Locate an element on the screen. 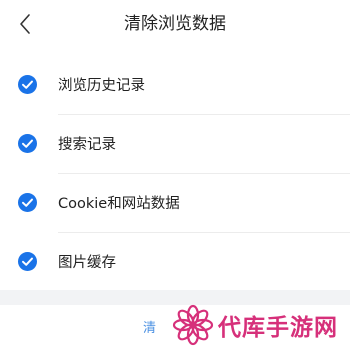 The width and height of the screenshot is (350, 350). option-label: 搜索记录 is located at coordinates (87, 145).